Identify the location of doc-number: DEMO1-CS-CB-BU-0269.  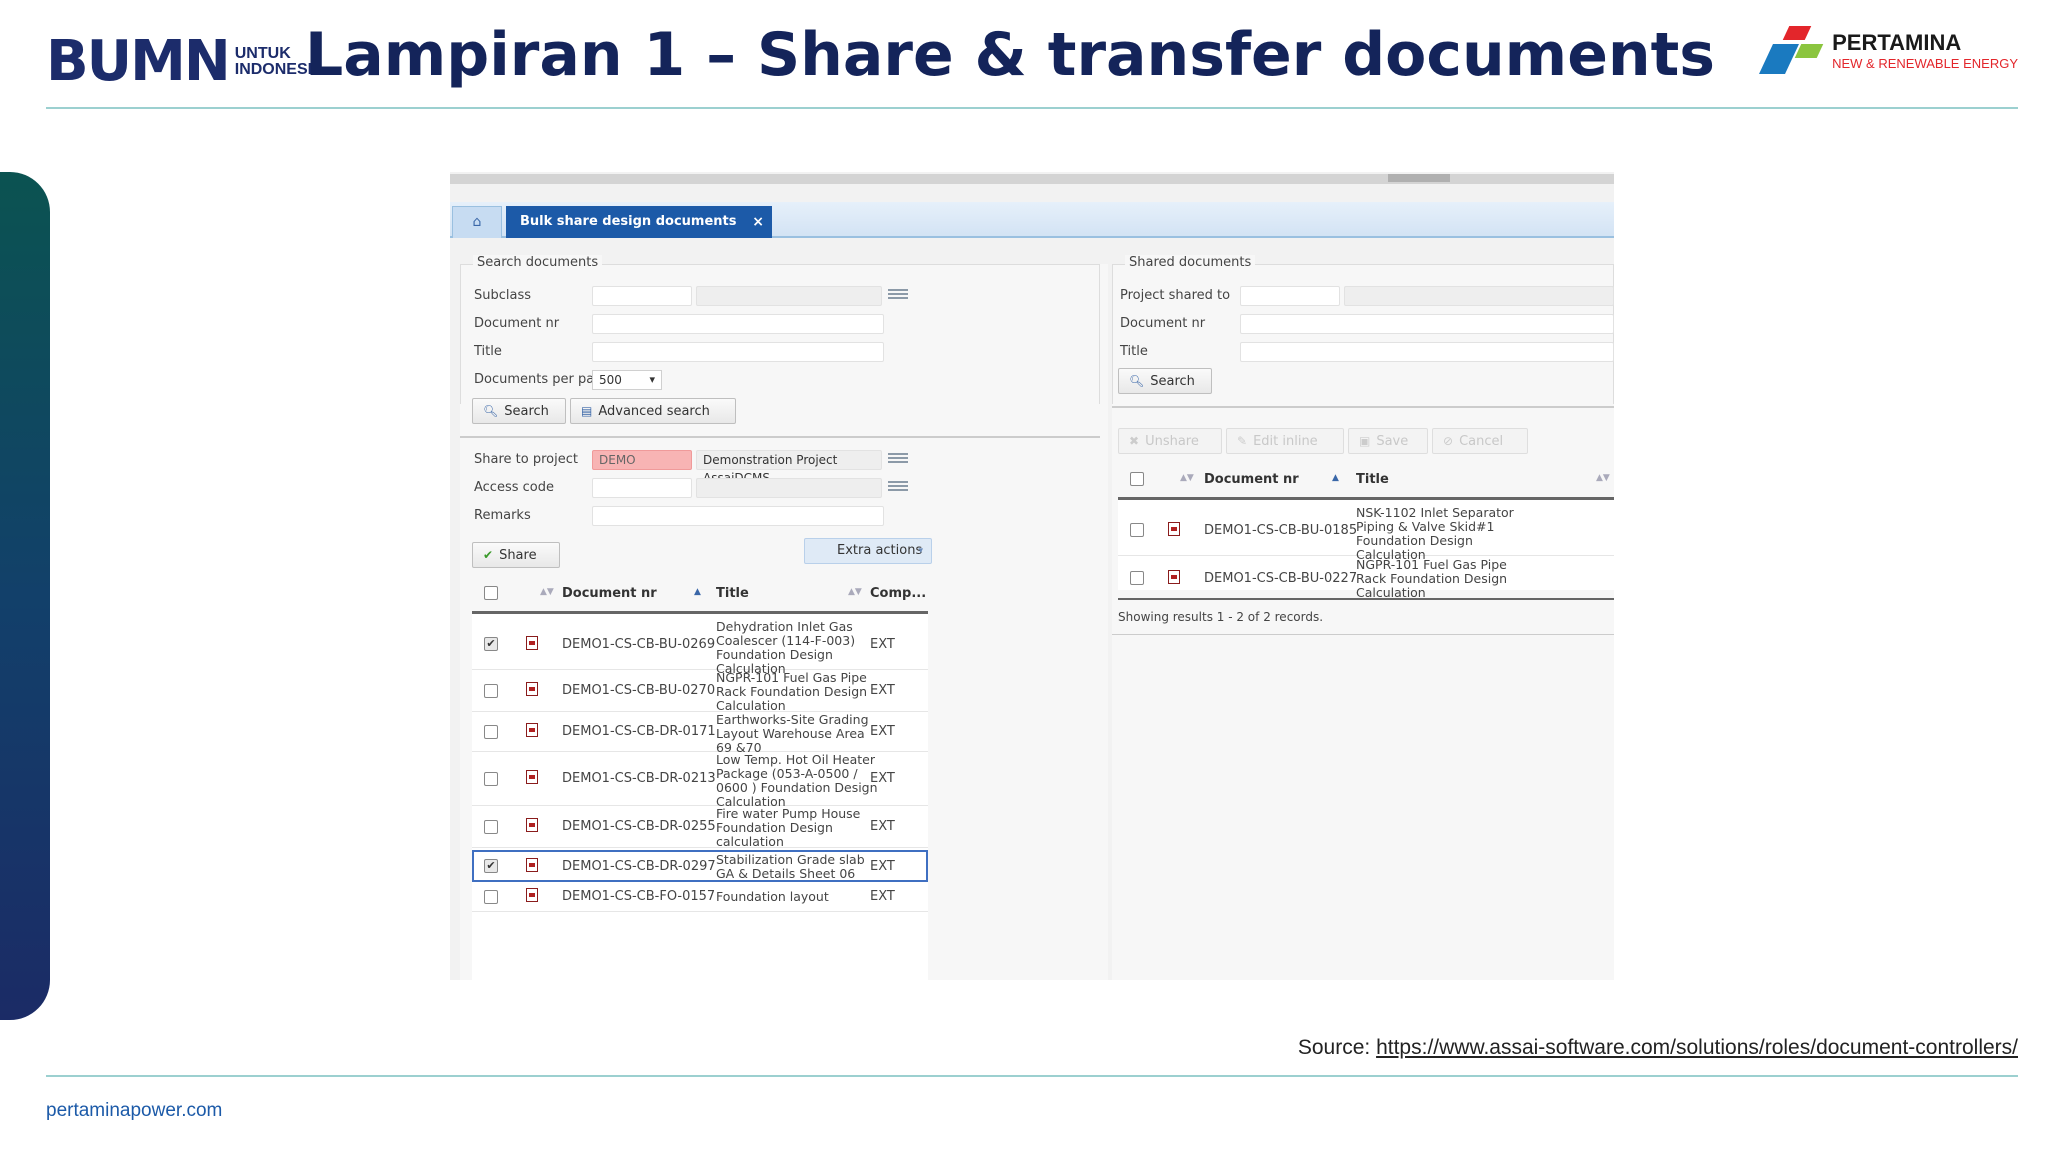
(638, 645).